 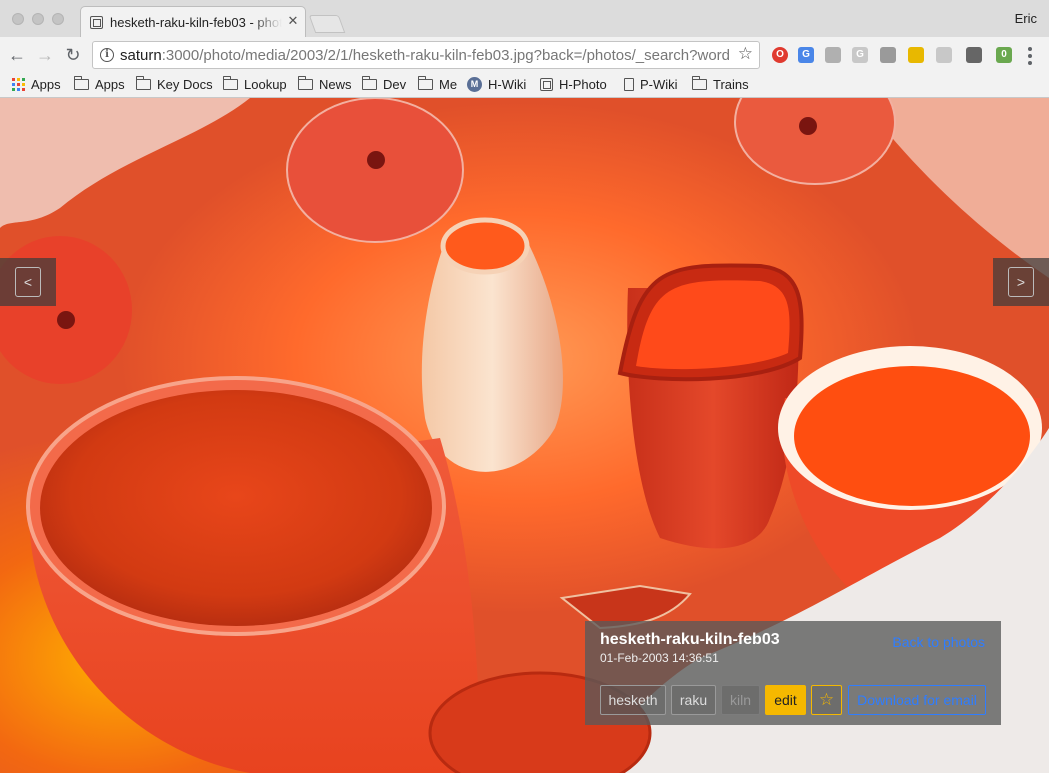 What do you see at coordinates (633, 700) in the screenshot?
I see `tag-hesketh: hesketh` at bounding box center [633, 700].